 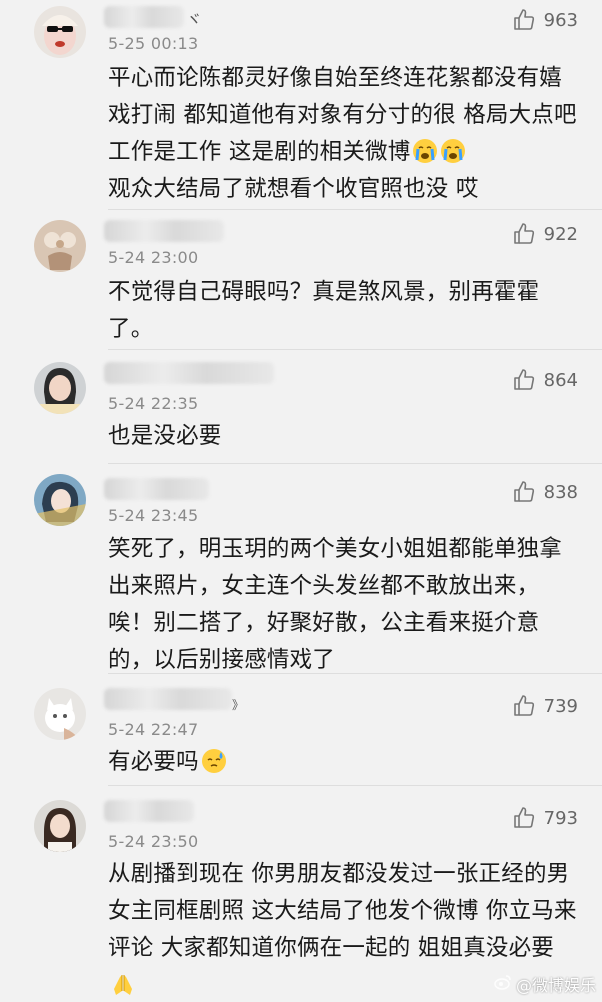 What do you see at coordinates (503, 984) in the screenshot?
I see `weibo-logo-icon` at bounding box center [503, 984].